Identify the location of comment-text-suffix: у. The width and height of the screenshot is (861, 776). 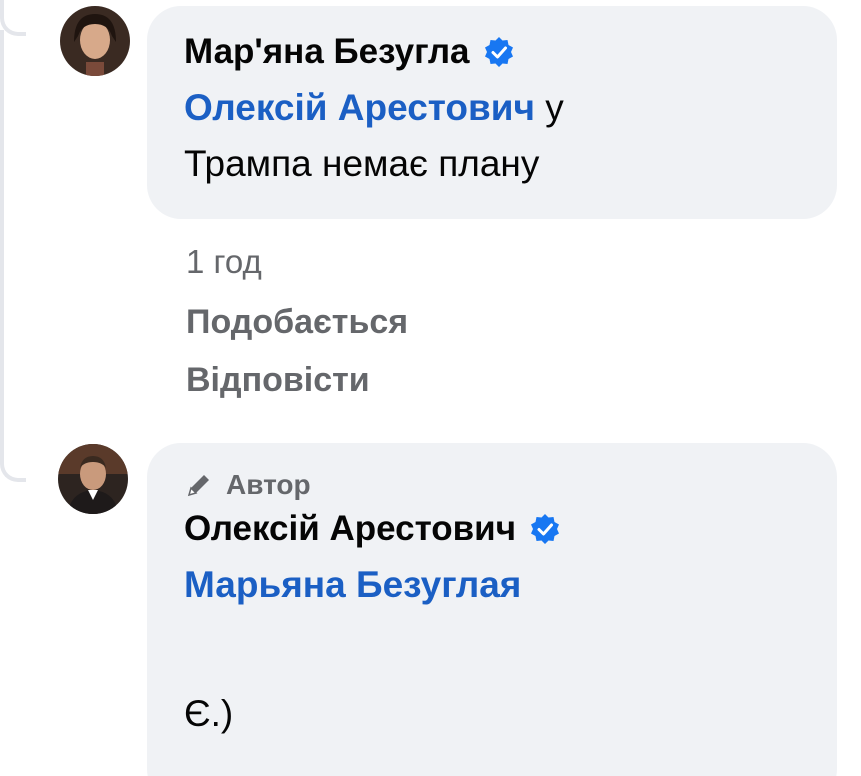
(549, 107).